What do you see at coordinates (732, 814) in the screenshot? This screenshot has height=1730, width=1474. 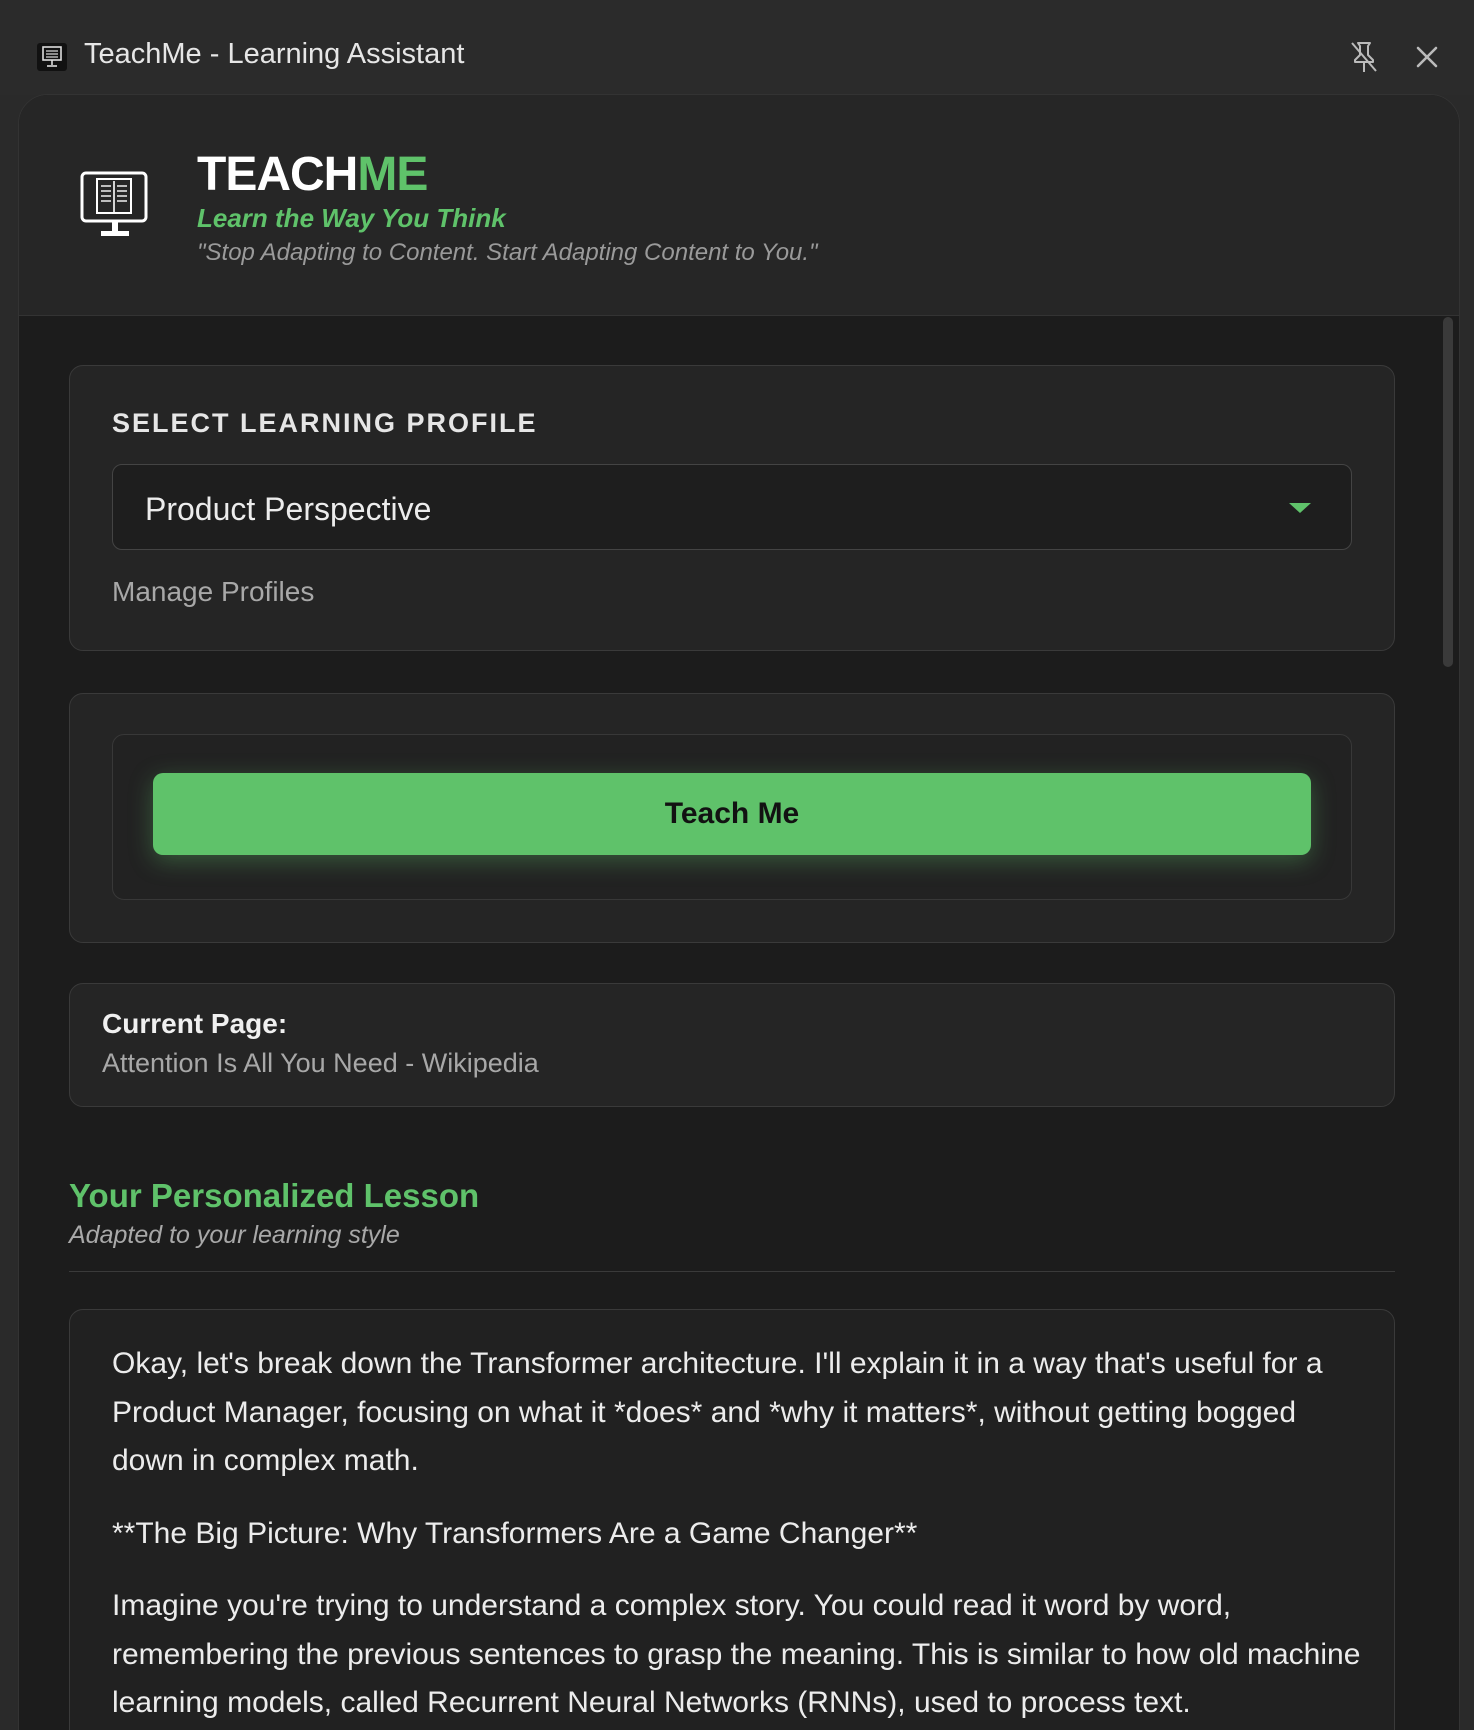 I see `teach-me-button: Teach Me` at bounding box center [732, 814].